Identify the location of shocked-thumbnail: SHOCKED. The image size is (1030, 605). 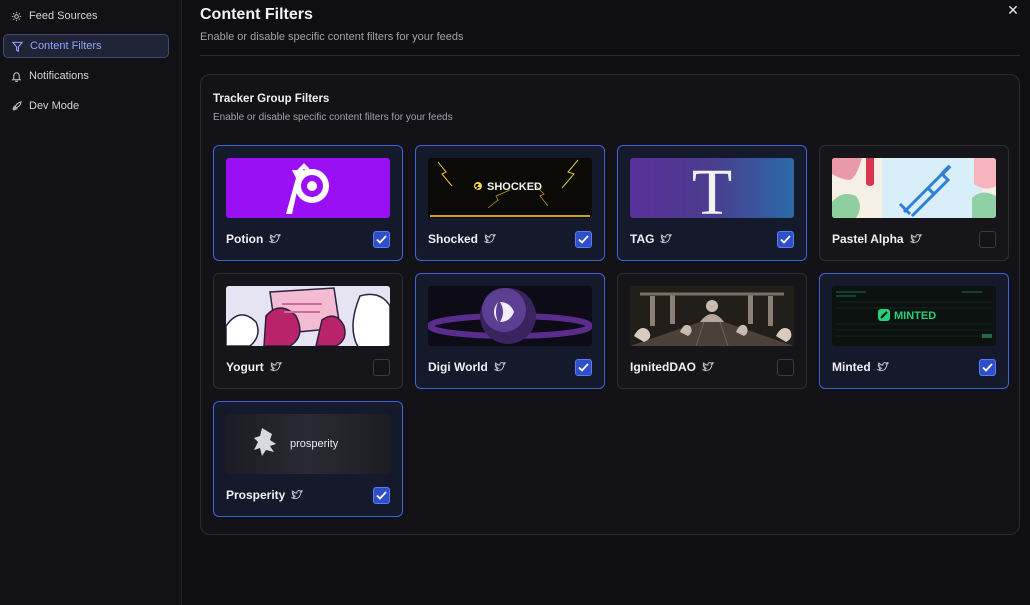
(510, 188).